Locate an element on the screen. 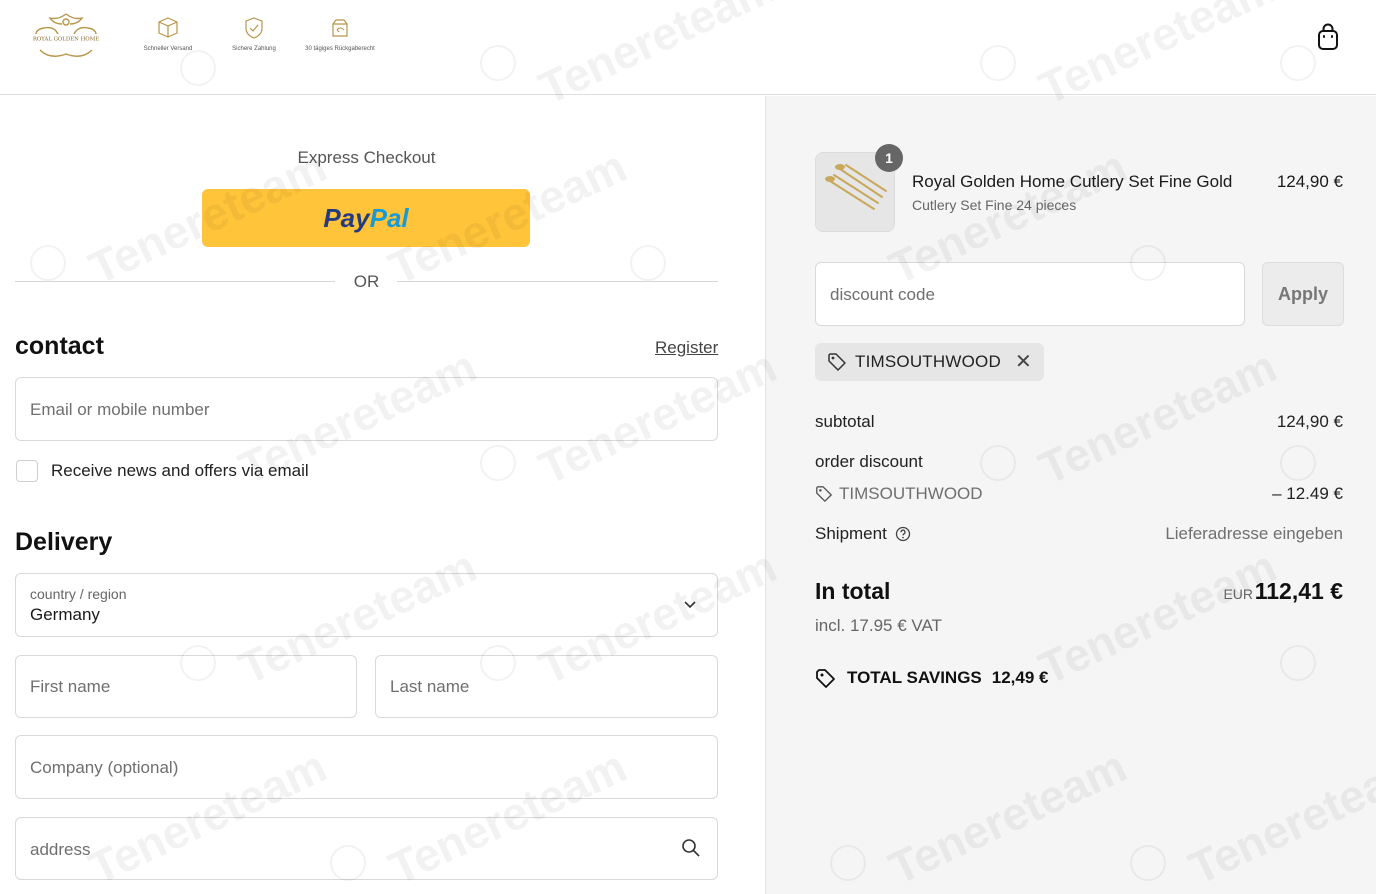 The width and height of the screenshot is (1376, 894). email-field: Email or mobile number is located at coordinates (366, 409).